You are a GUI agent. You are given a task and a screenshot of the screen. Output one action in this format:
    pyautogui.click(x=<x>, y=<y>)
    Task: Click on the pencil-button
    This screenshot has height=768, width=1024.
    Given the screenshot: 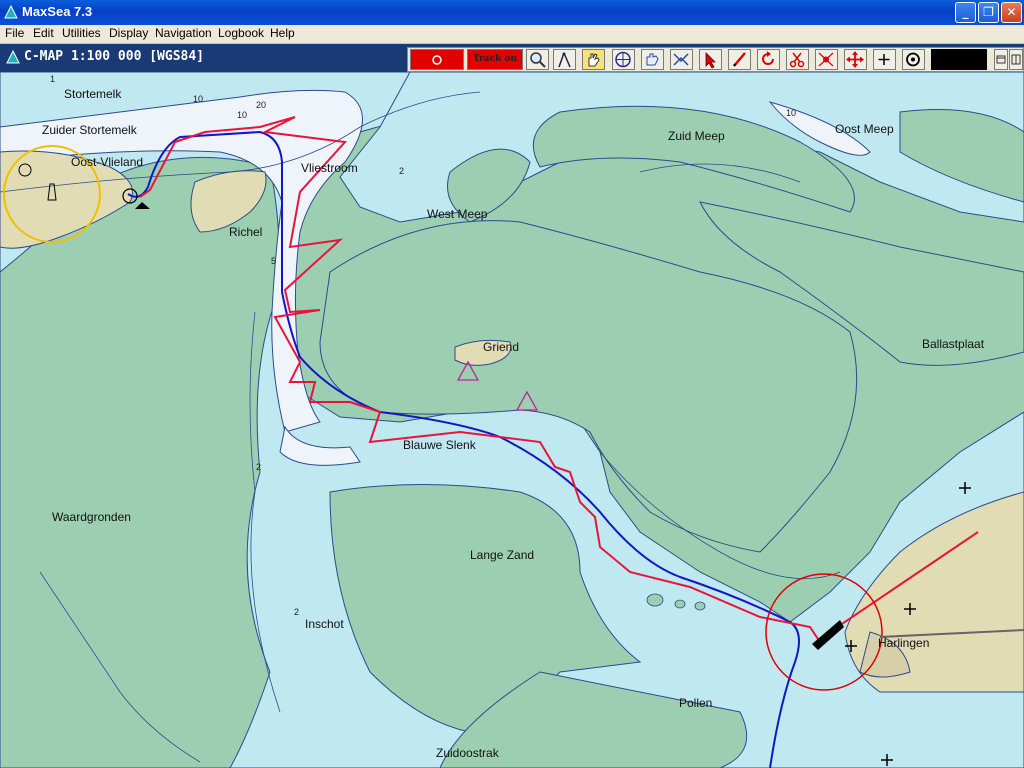 What is the action you would take?
    pyautogui.click(x=739, y=59)
    